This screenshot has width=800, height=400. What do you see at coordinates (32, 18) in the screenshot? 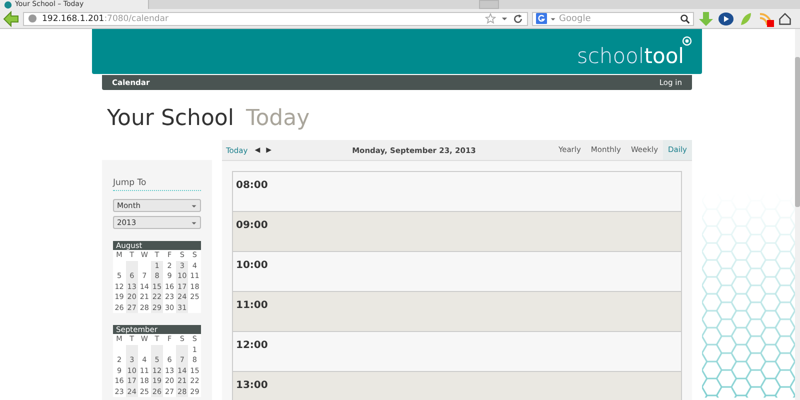
I see `globe-icon` at bounding box center [32, 18].